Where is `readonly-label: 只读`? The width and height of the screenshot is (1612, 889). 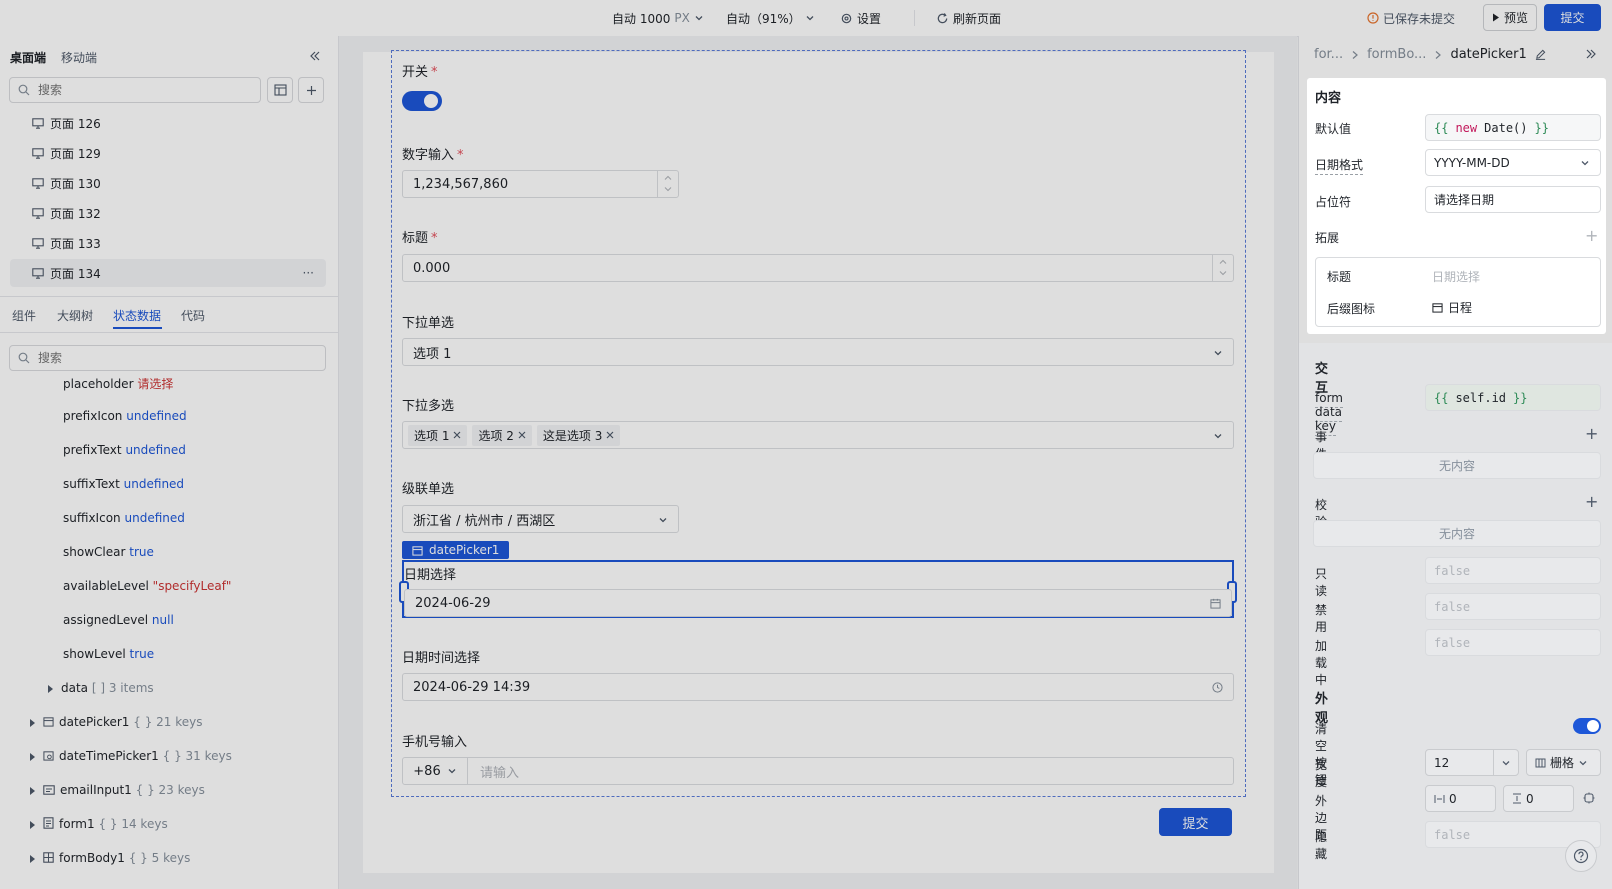
readonly-label: 只读 is located at coordinates (1321, 582).